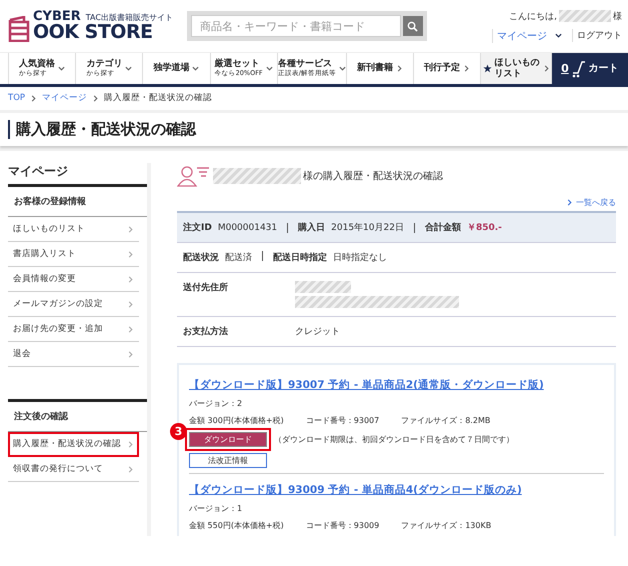  I want to click on field-value: 2015年10月22日, so click(367, 228).